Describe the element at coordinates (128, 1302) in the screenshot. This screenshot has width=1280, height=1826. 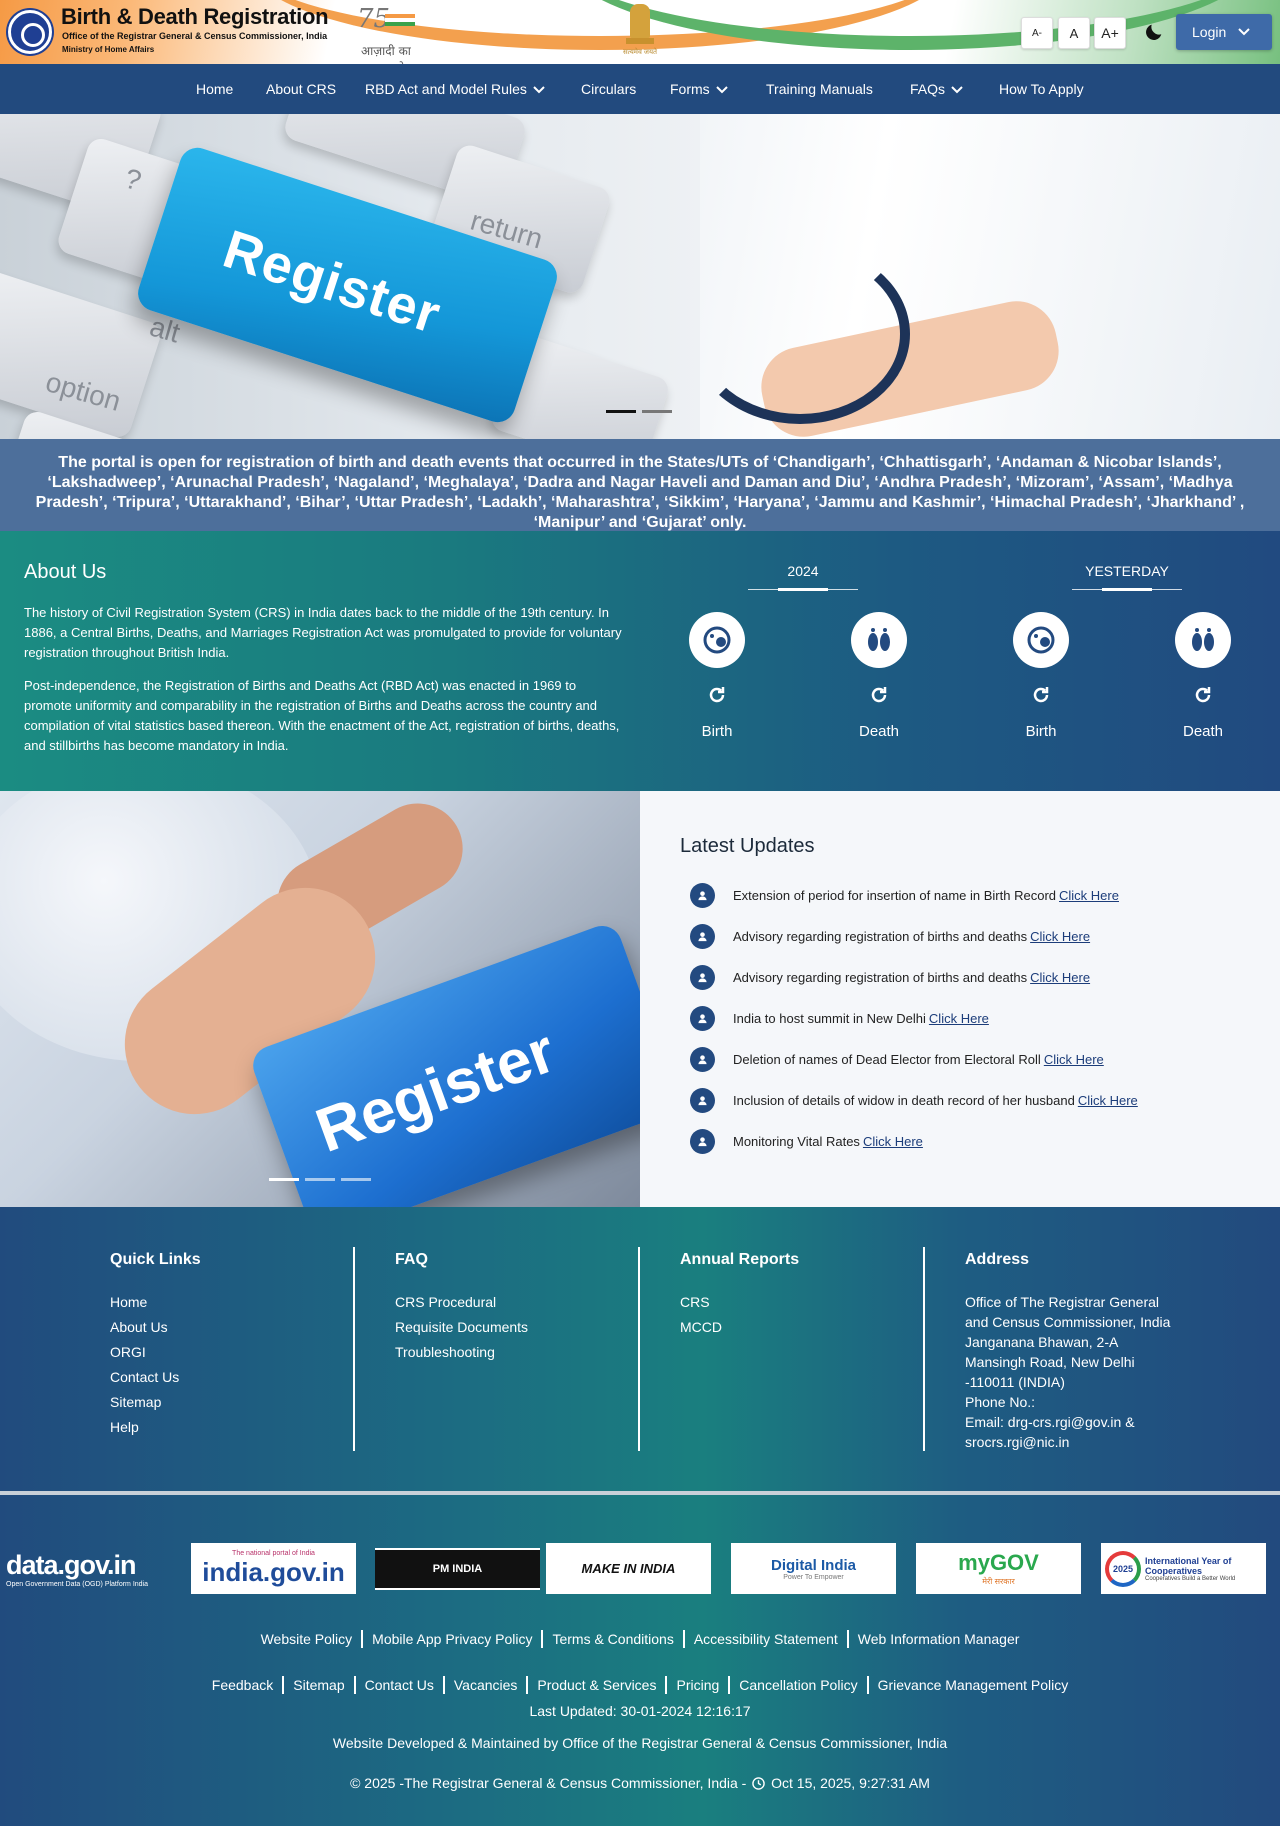
I see `footer-link: Home` at that location.